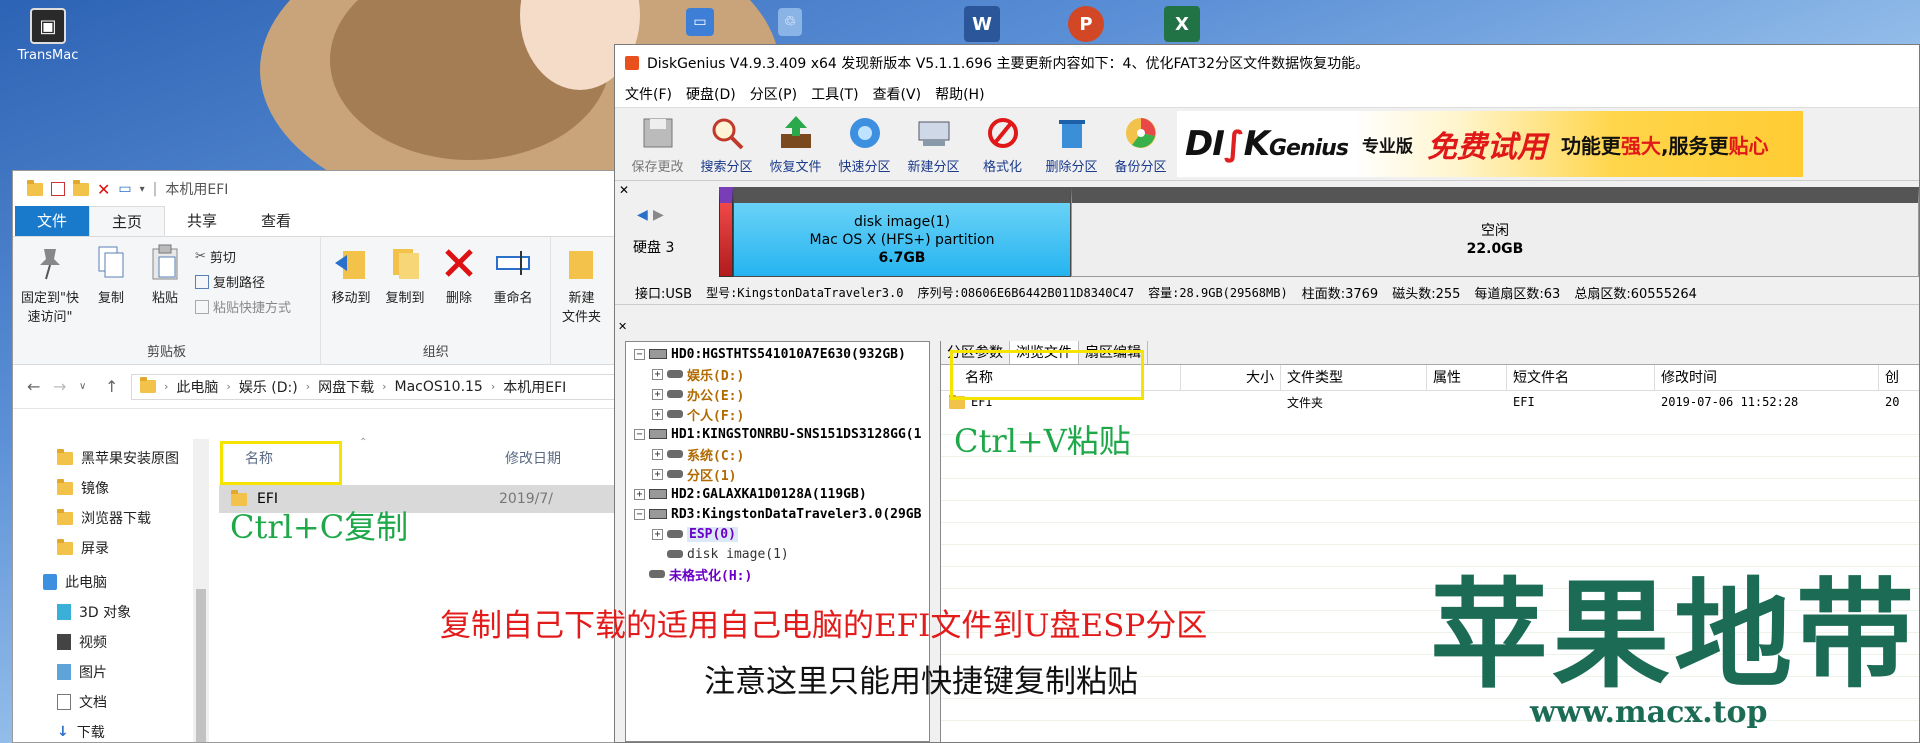 This screenshot has width=1920, height=743. What do you see at coordinates (52, 221) in the screenshot?
I see `tab-file: 文件` at bounding box center [52, 221].